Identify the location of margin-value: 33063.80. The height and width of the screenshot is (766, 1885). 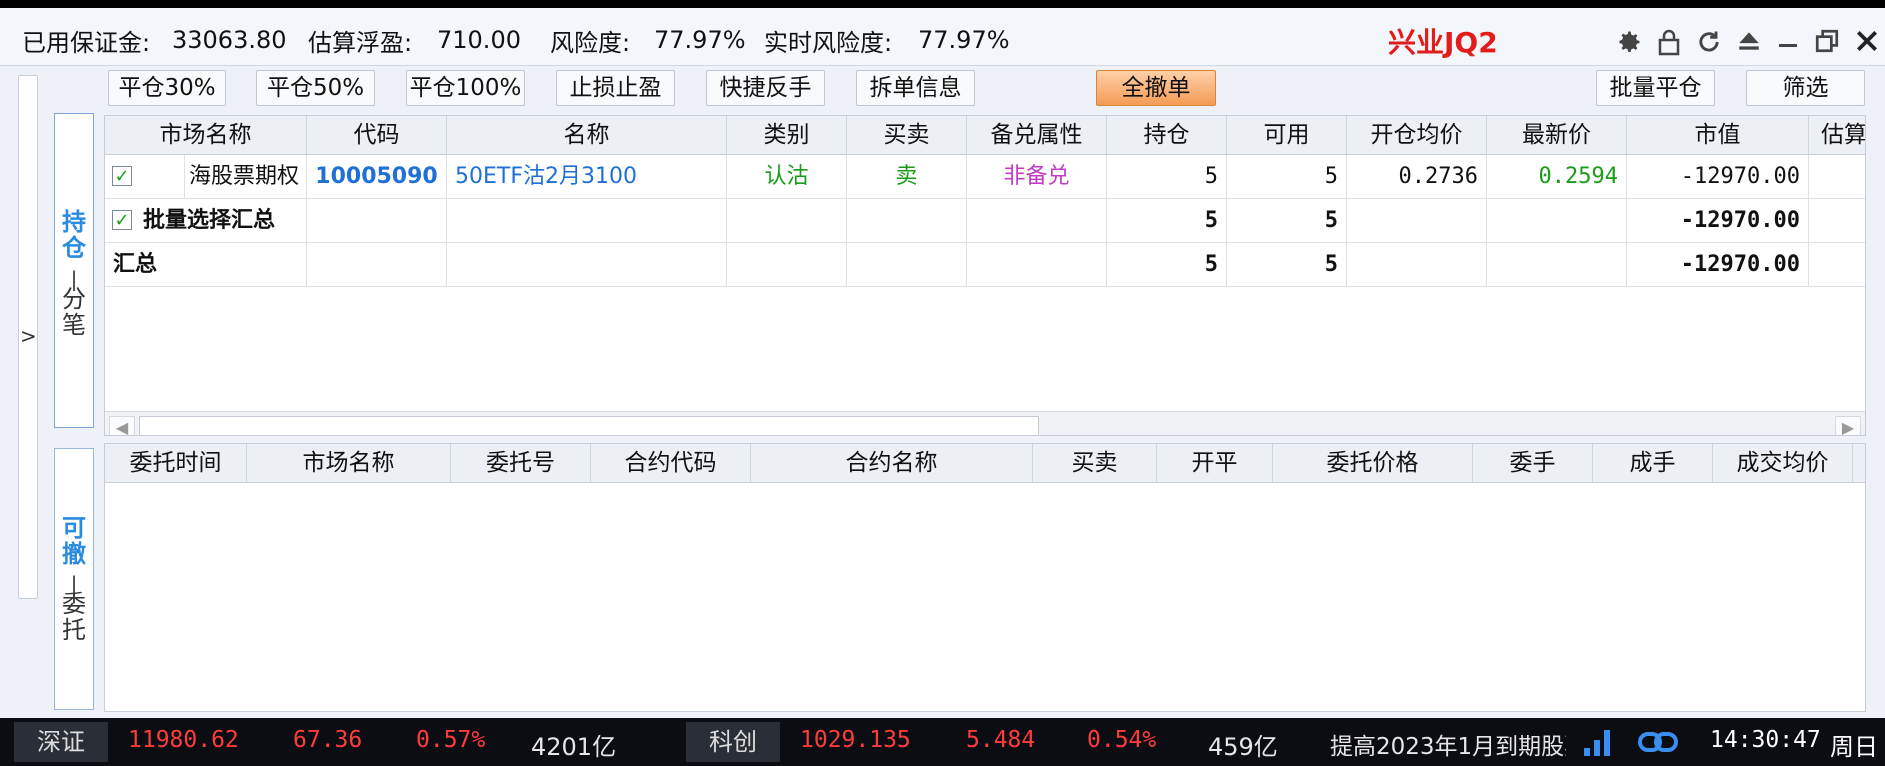
(229, 40).